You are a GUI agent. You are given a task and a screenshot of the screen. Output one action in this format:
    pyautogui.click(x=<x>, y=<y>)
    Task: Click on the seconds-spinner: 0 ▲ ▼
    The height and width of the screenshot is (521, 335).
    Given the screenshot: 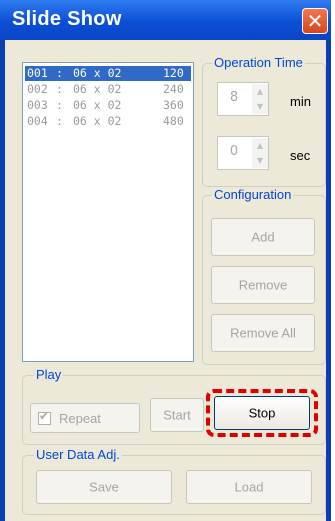 What is the action you would take?
    pyautogui.click(x=243, y=153)
    